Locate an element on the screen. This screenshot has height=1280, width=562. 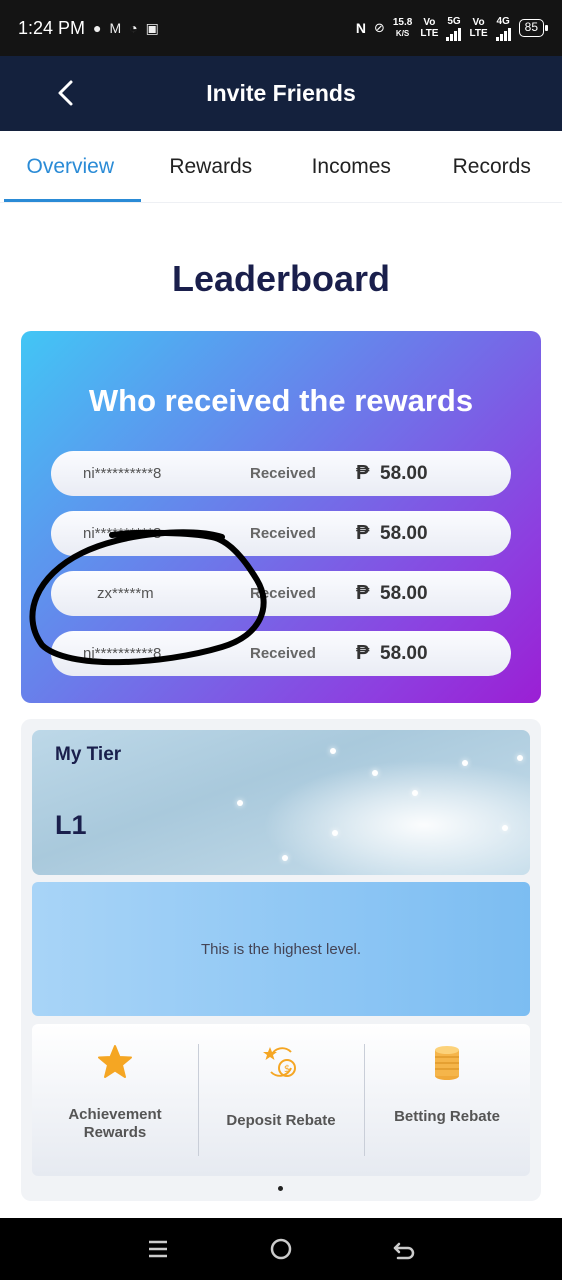
speed-value: 15.8 is located at coordinates (402, 22).